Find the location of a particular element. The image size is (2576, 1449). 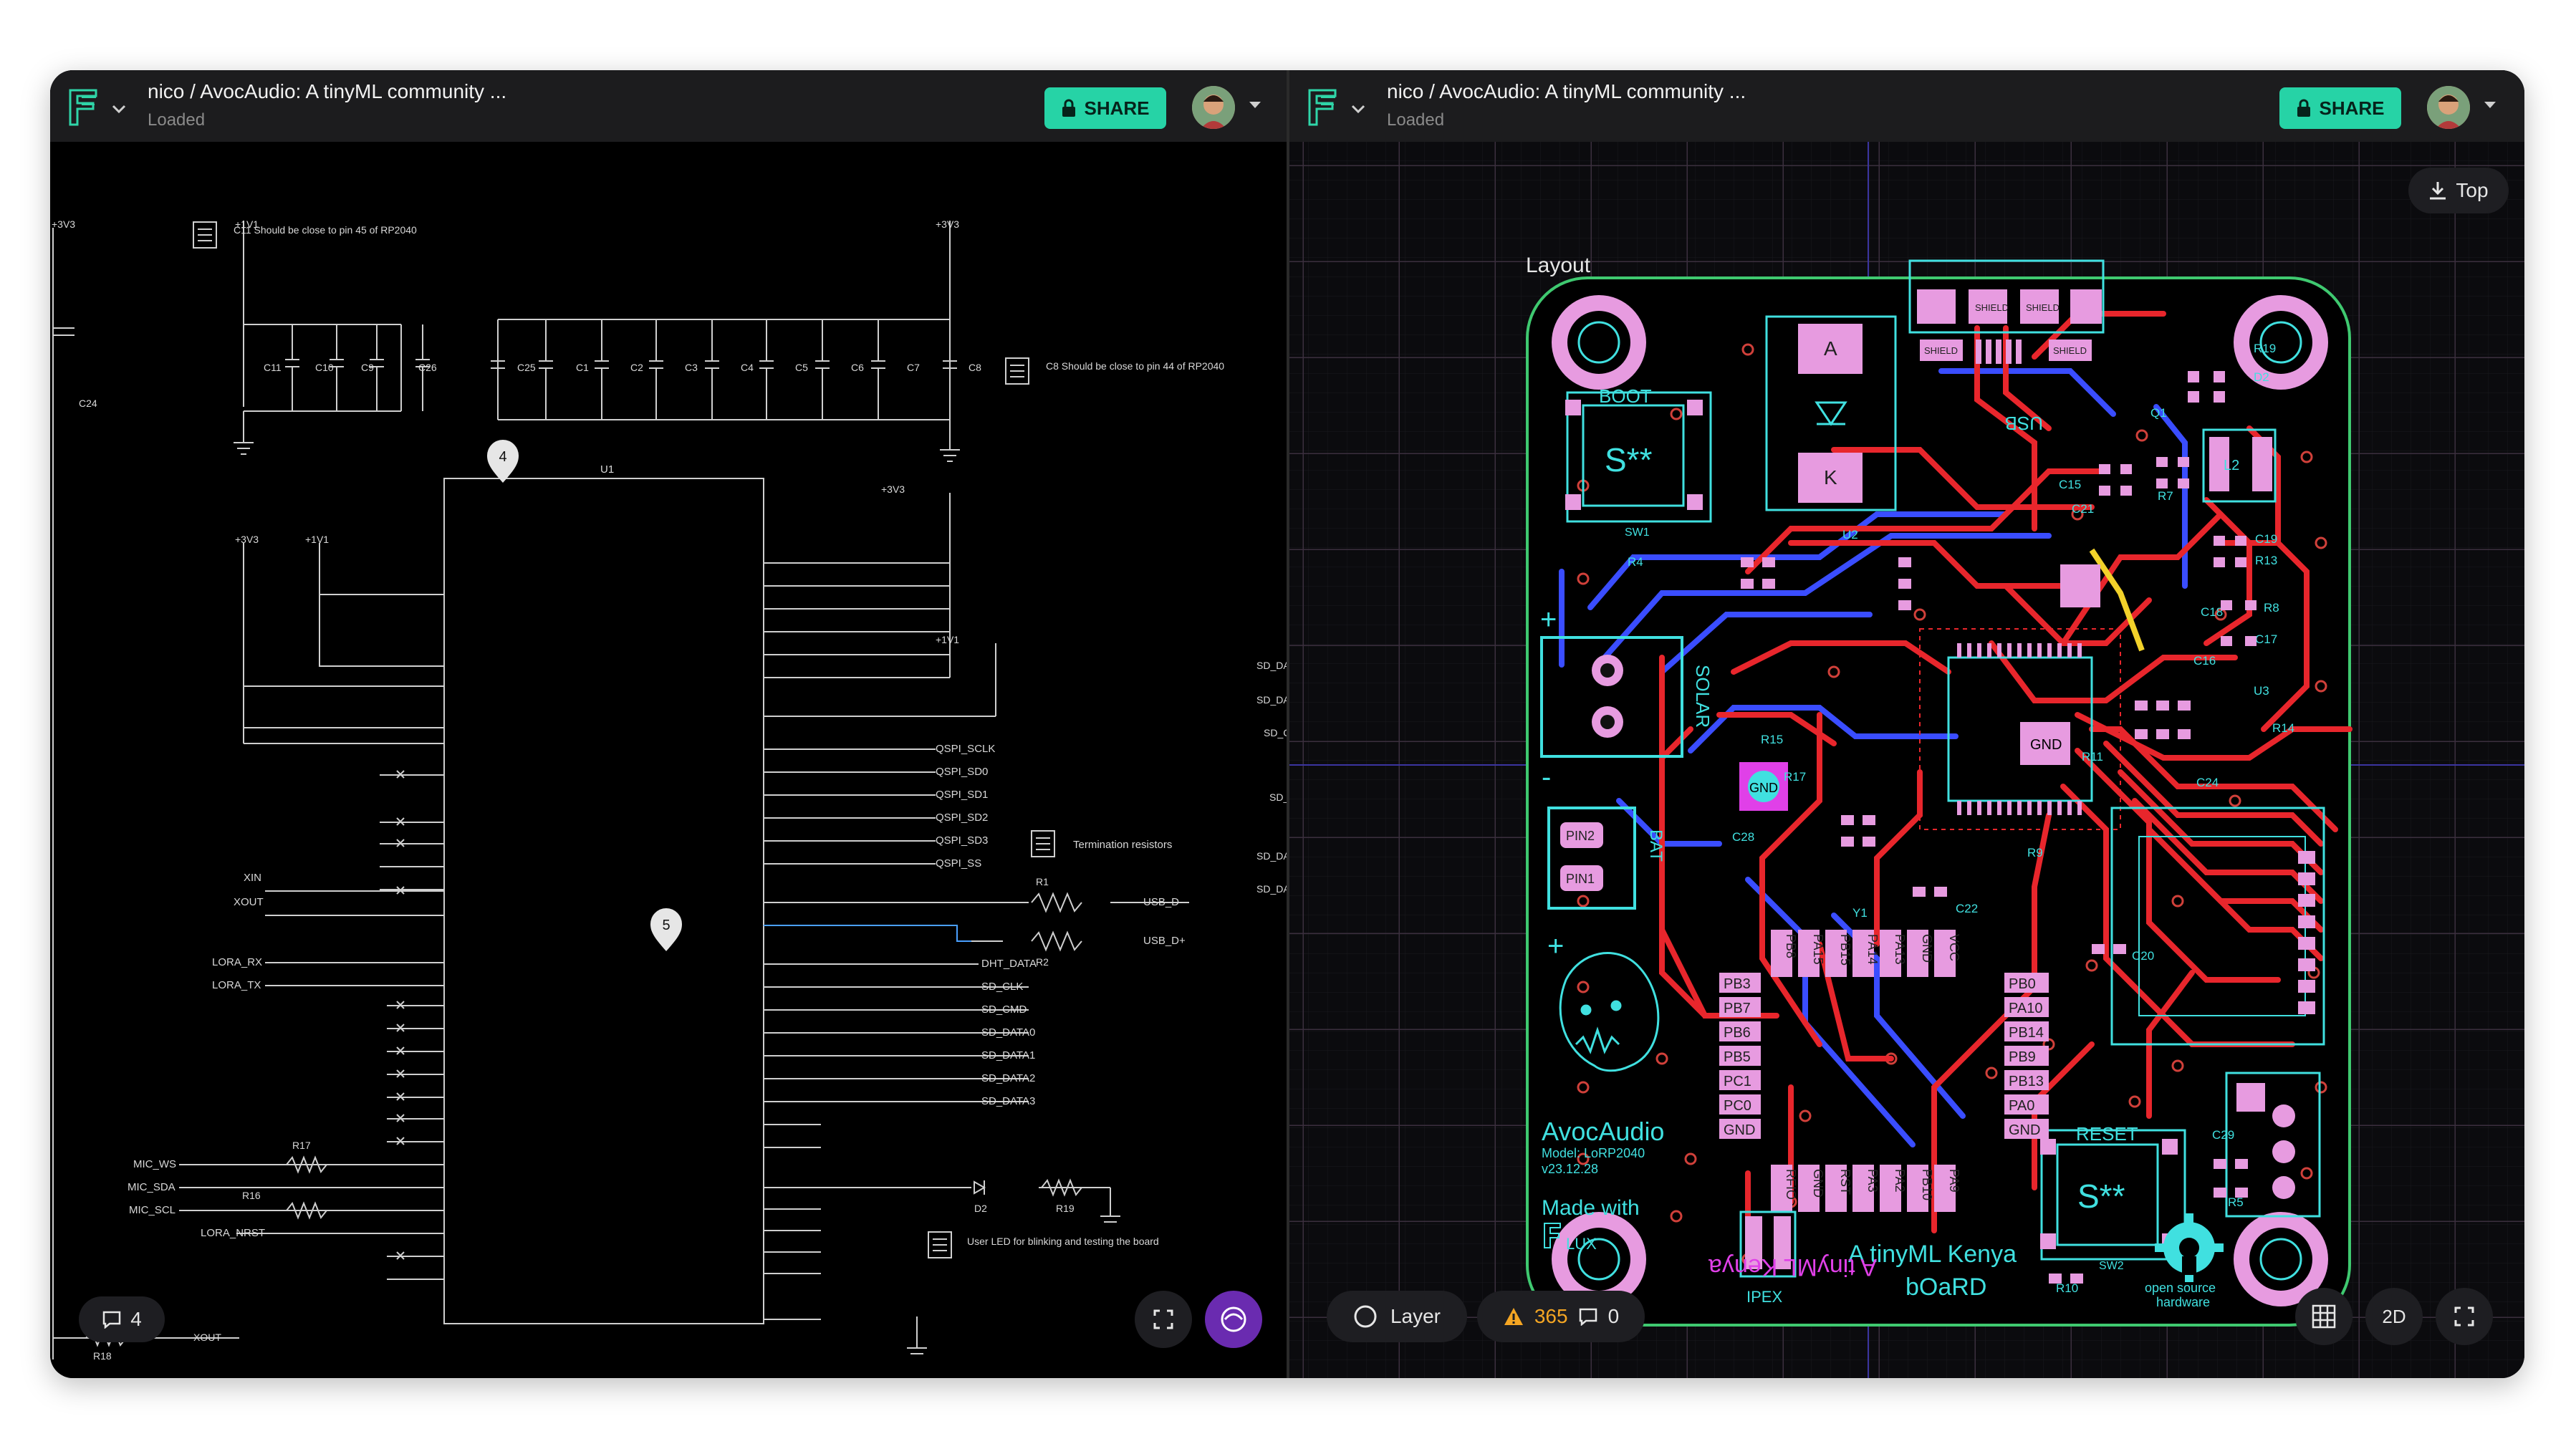

pin-label: VCC is located at coordinates (1954, 947).